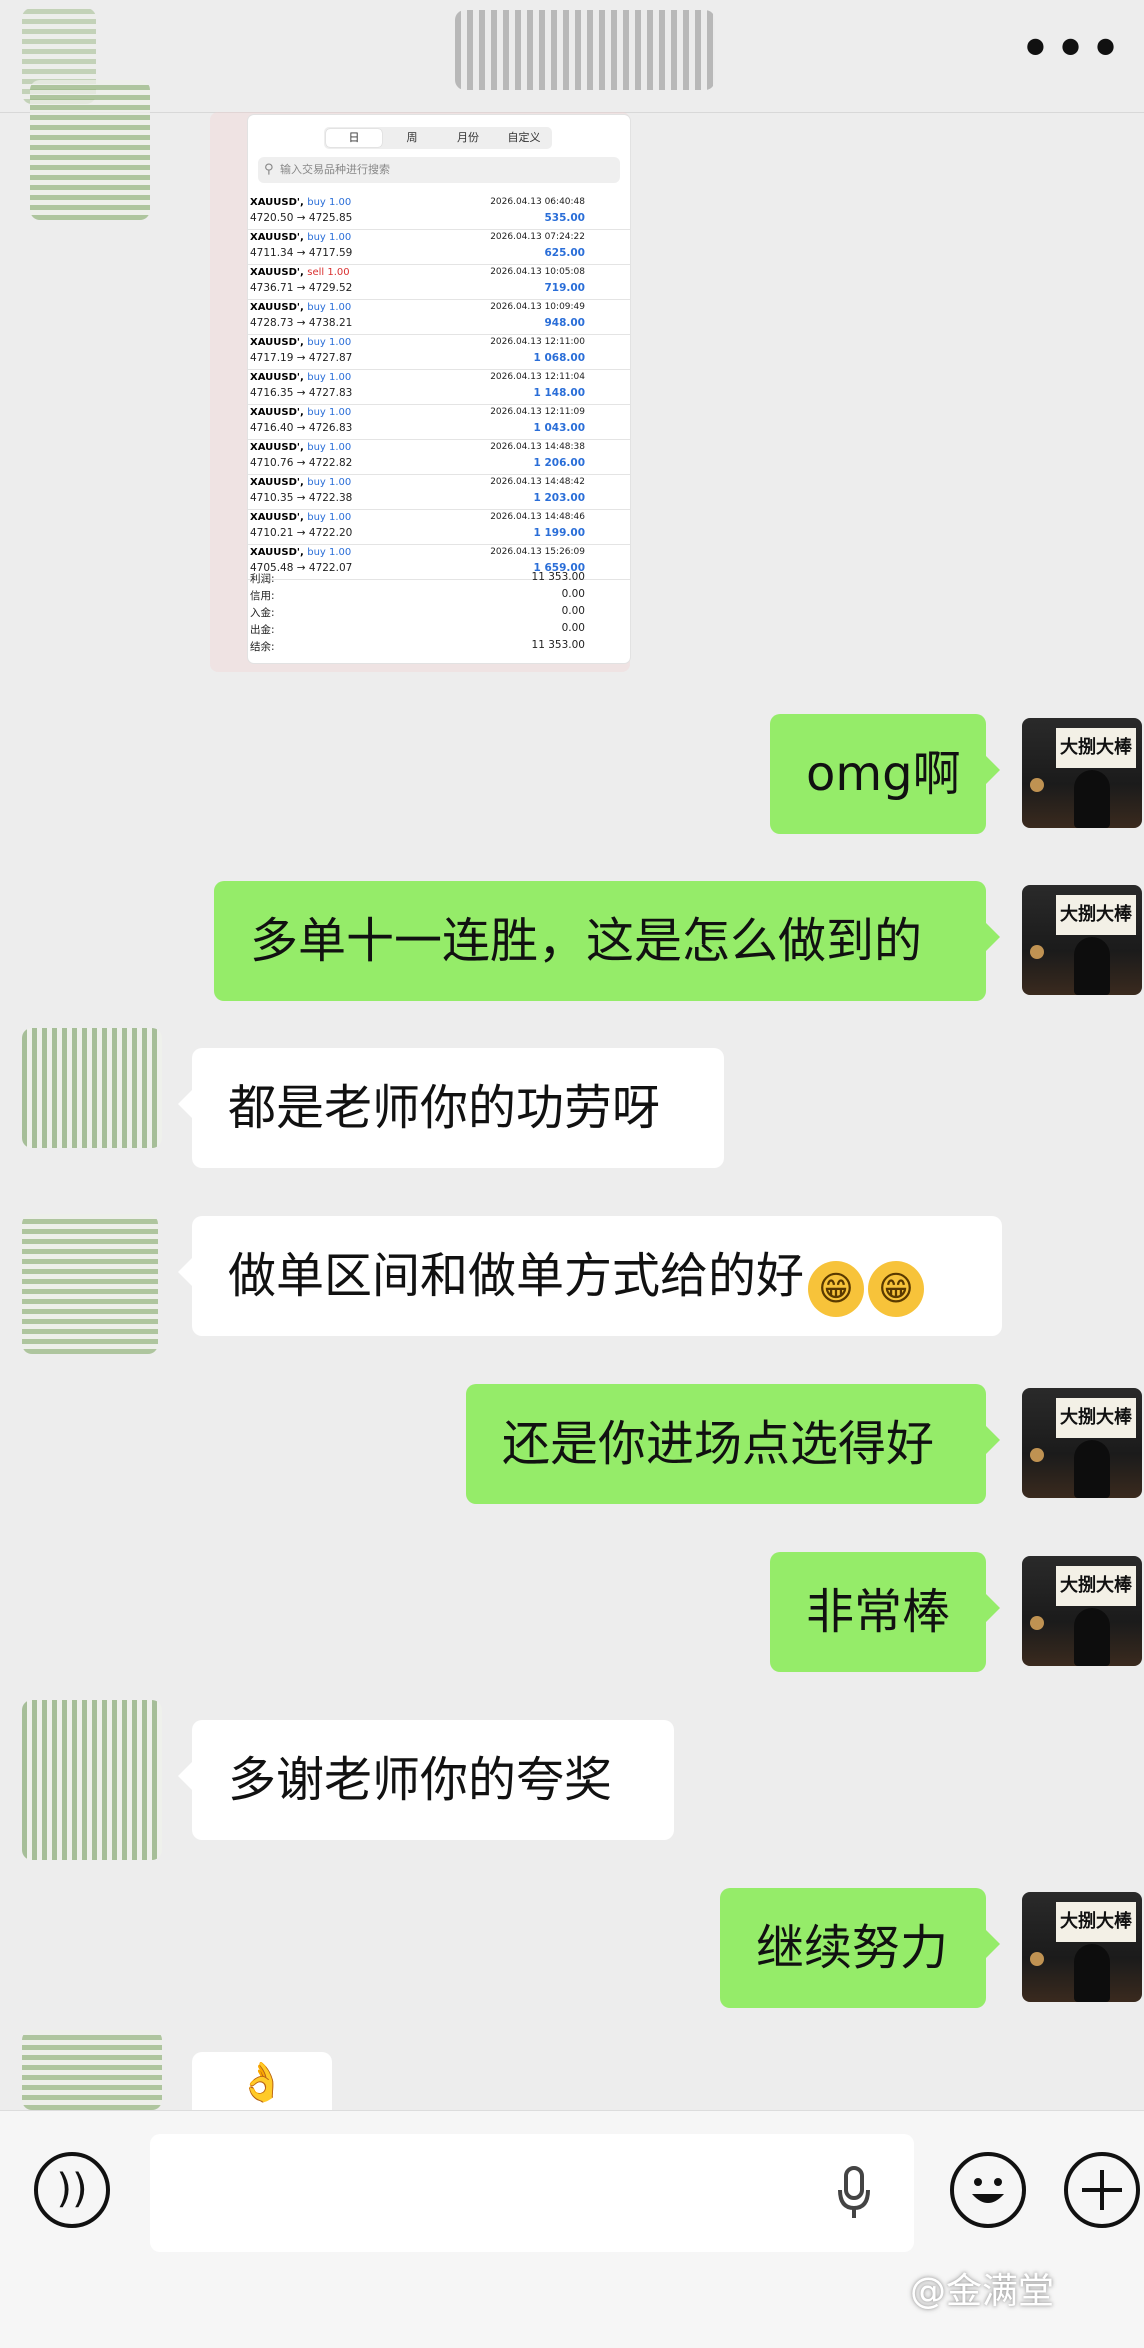 This screenshot has height=2348, width=1144. I want to click on trade-profit: 1 199.00, so click(559, 533).